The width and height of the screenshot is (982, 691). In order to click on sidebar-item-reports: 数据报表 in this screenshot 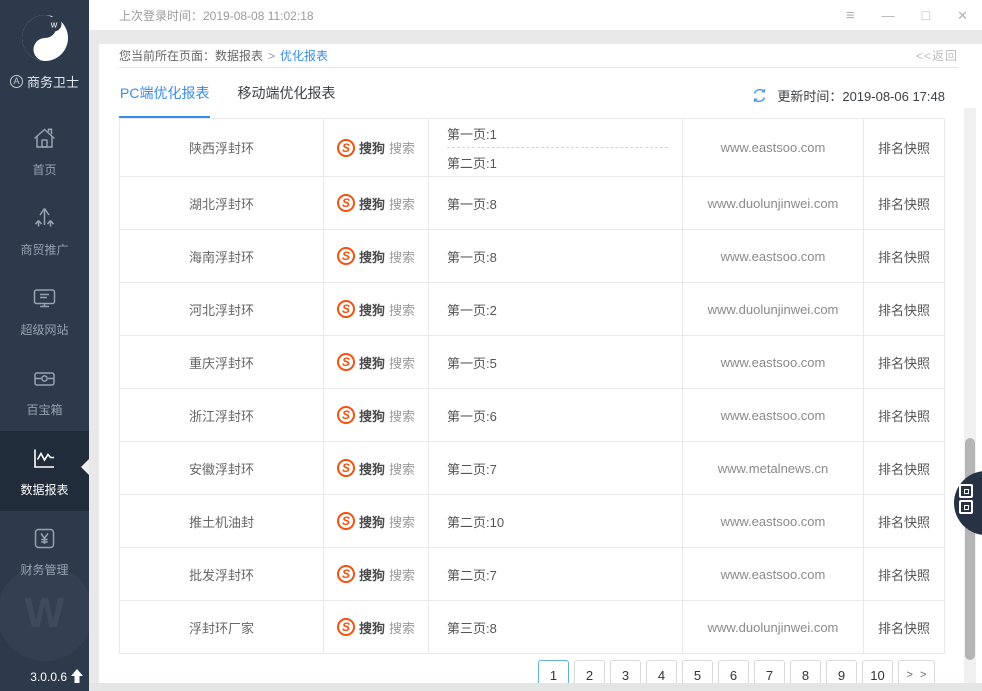, I will do `click(44, 471)`.